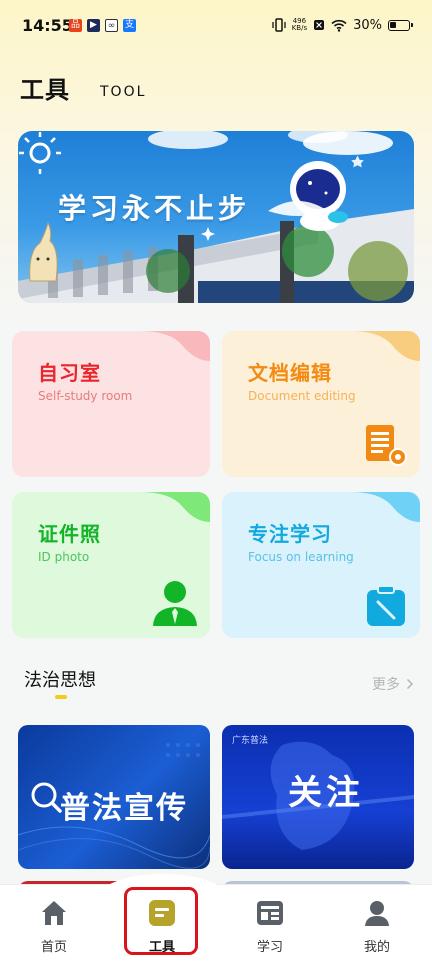 The height and width of the screenshot is (964, 432). What do you see at coordinates (386, 685) in the screenshot?
I see `more-label: 更多` at bounding box center [386, 685].